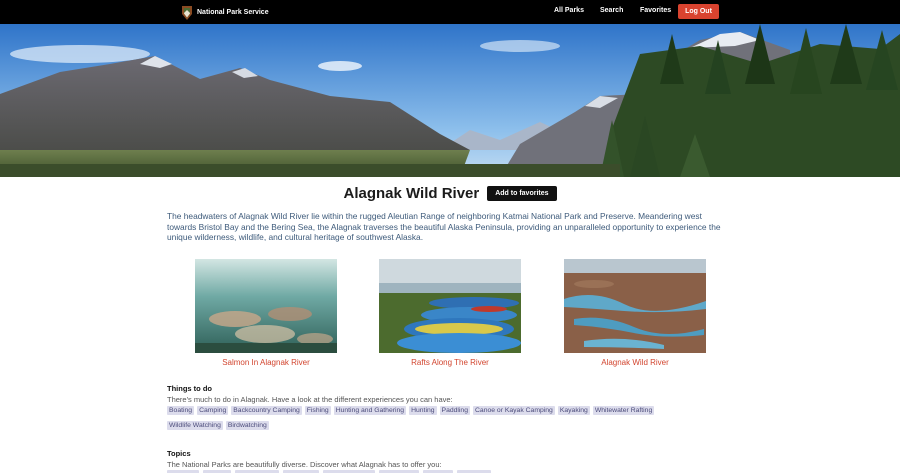  What do you see at coordinates (423, 410) in the screenshot?
I see `tag-hunting: Hunting` at bounding box center [423, 410].